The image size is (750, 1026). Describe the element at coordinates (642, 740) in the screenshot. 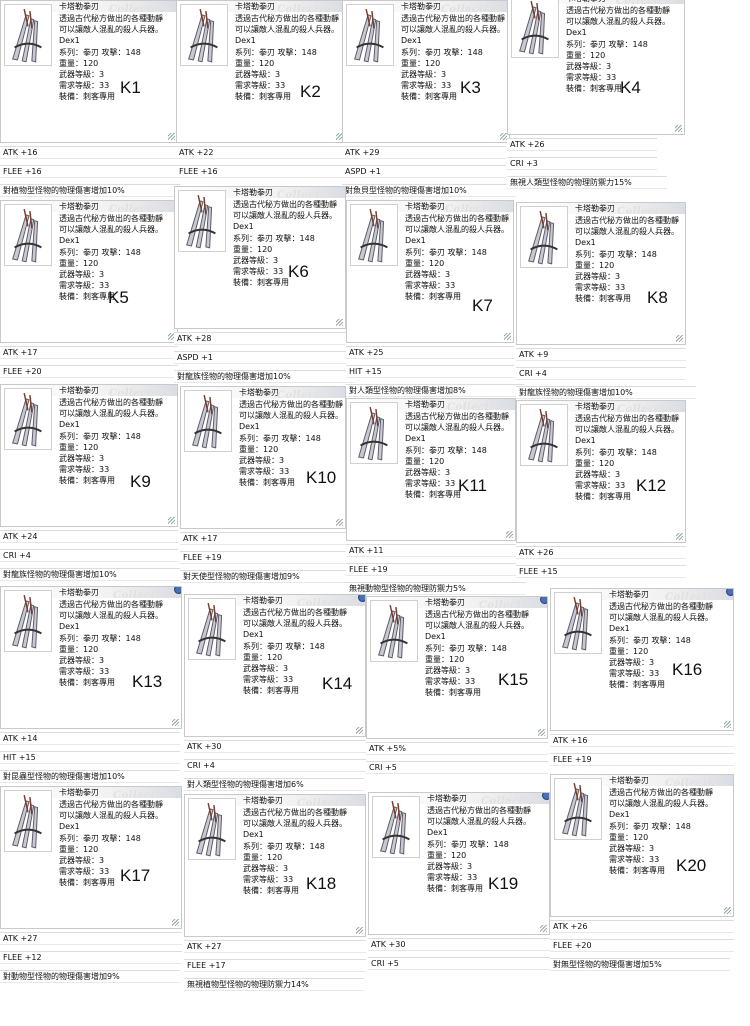

I see `stat-bar: ATK +16` at that location.